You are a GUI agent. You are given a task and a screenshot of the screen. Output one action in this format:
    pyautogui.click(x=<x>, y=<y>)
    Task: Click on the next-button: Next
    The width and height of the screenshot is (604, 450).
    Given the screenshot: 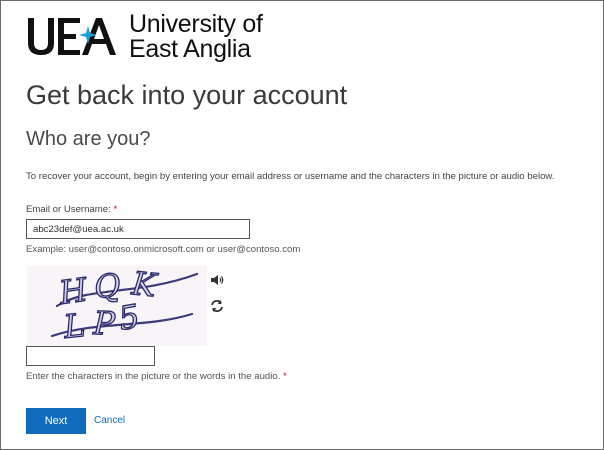 What is the action you would take?
    pyautogui.click(x=56, y=421)
    